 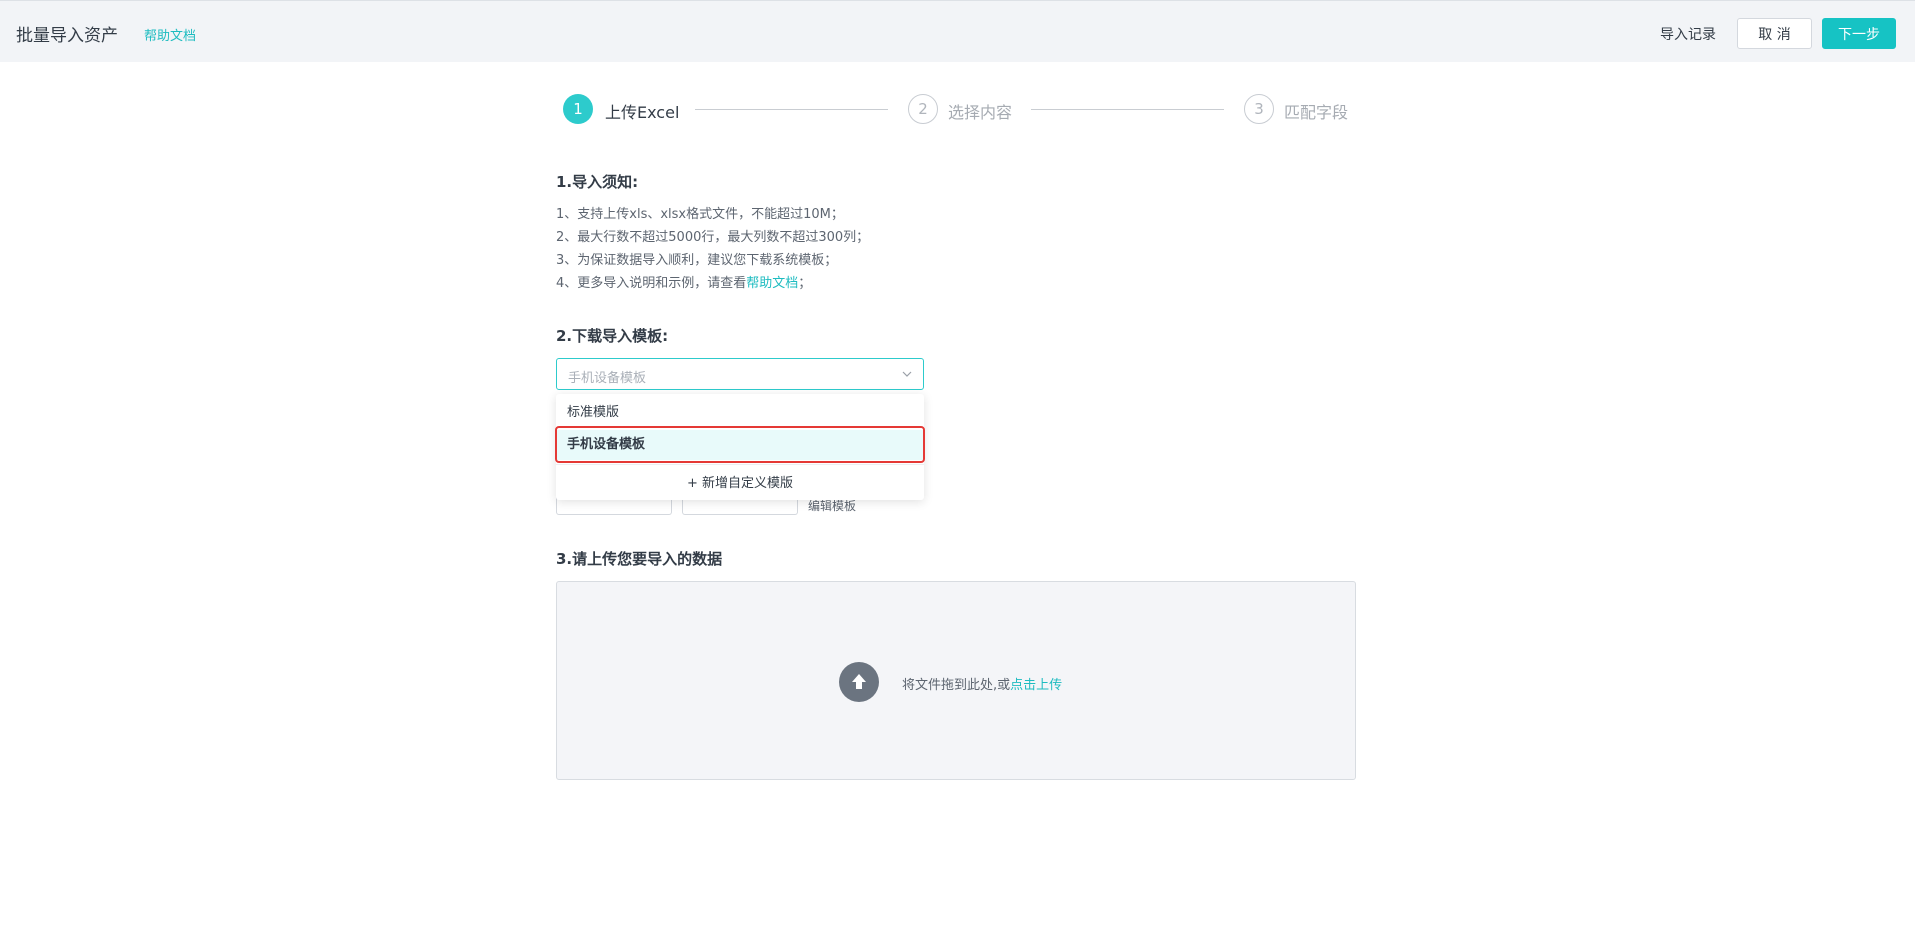 What do you see at coordinates (651, 283) in the screenshot?
I see `notice-line-4-text: 4、更多导入说明和示例，请查看` at bounding box center [651, 283].